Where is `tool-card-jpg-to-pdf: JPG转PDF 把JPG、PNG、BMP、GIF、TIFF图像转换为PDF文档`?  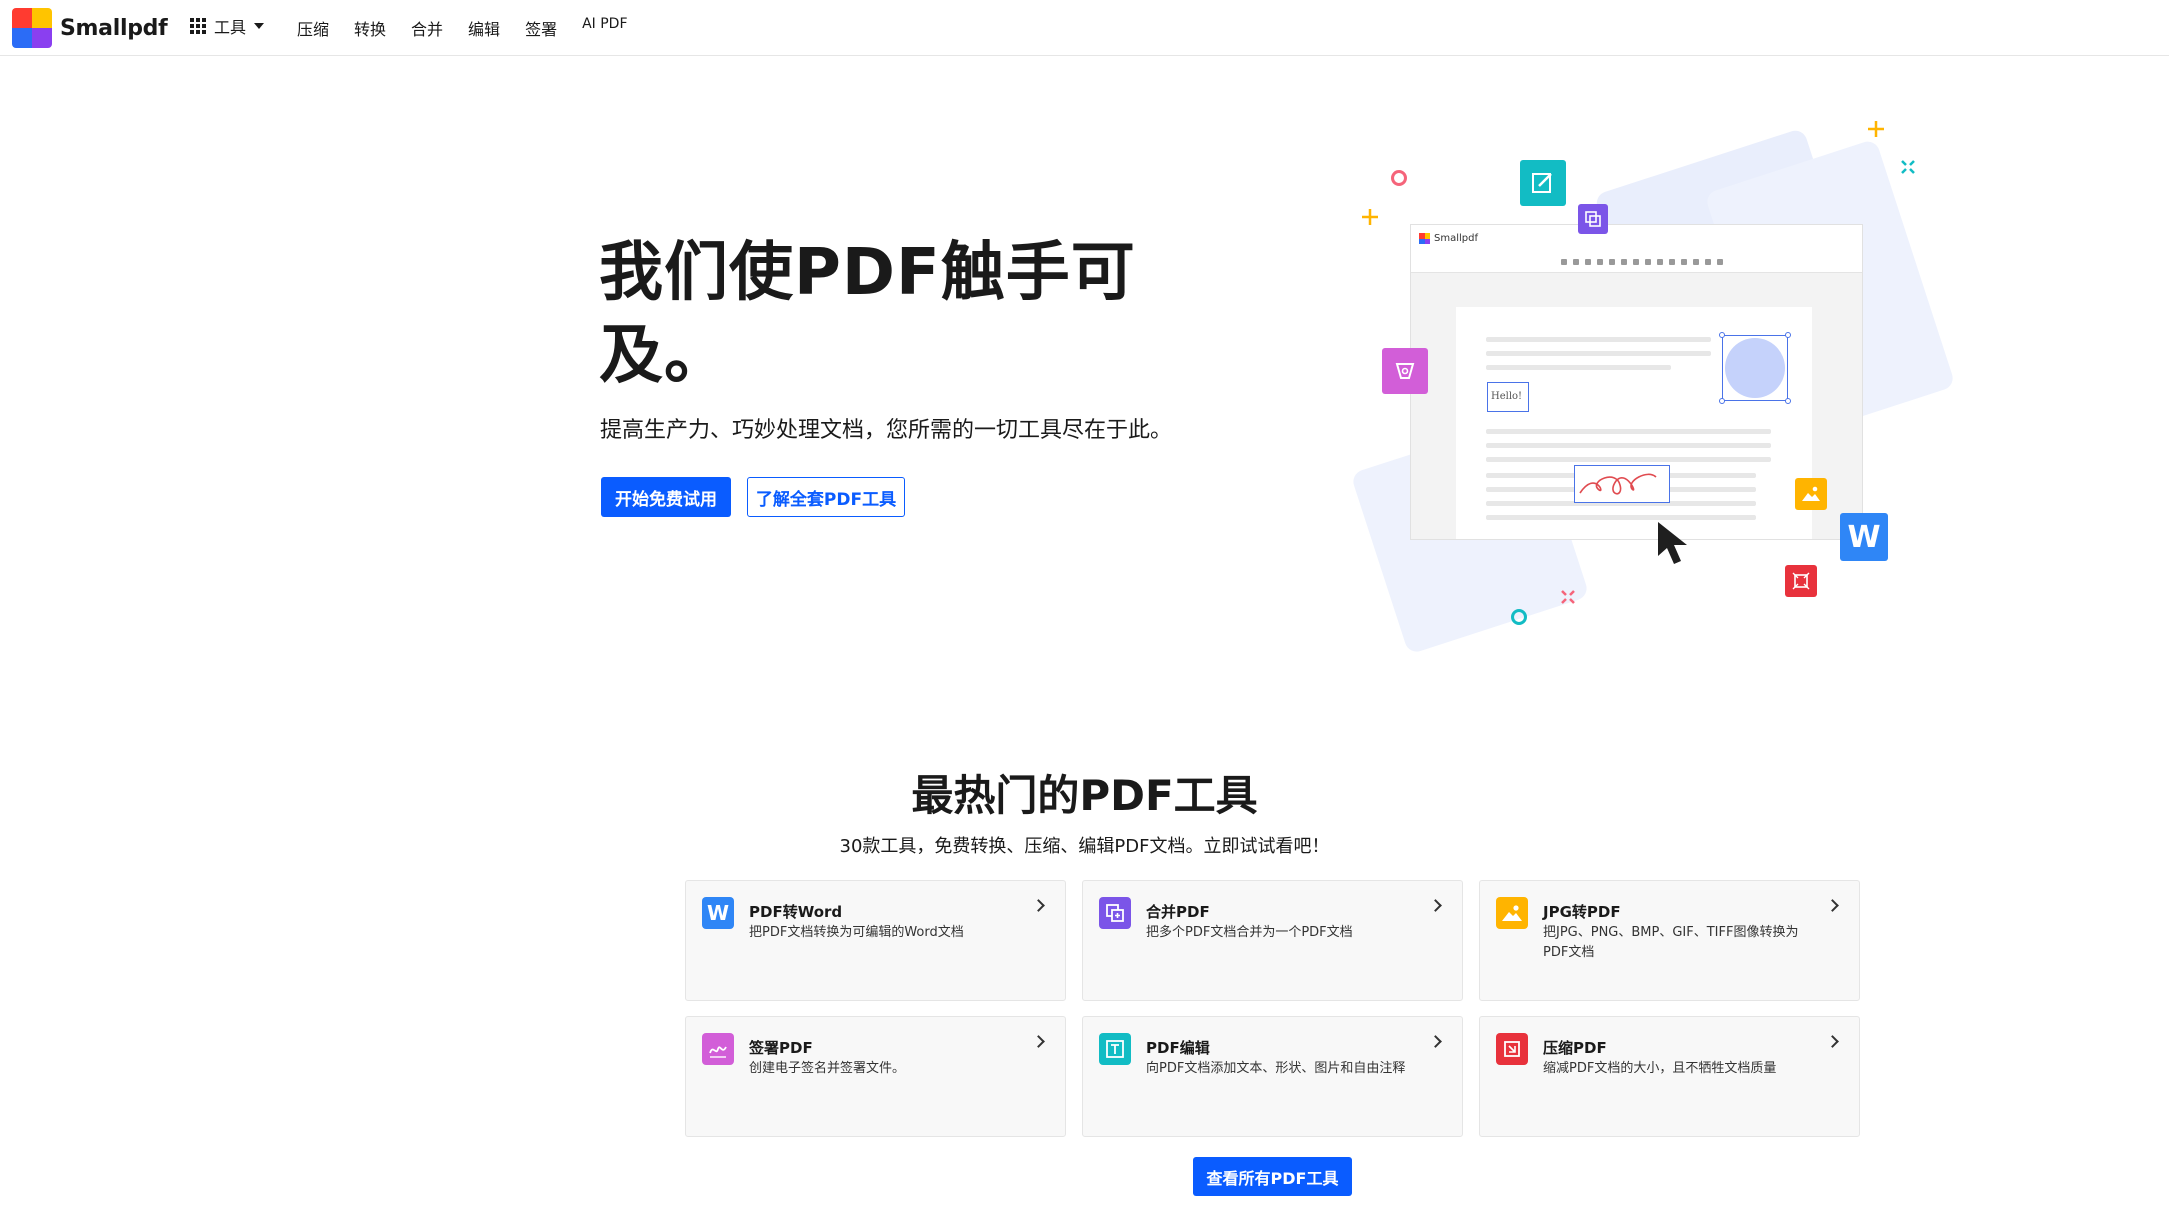 tool-card-jpg-to-pdf: JPG转PDF 把JPG、PNG、BMP、GIF、TIFF图像转换为PDF文档 is located at coordinates (1669, 940).